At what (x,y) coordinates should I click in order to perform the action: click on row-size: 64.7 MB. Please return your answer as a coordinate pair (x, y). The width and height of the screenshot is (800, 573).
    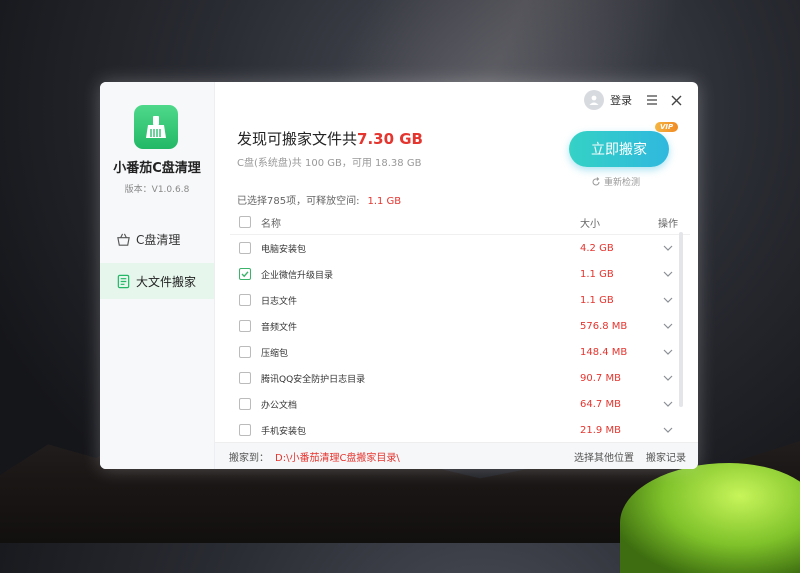
    Looking at the image, I should click on (600, 404).